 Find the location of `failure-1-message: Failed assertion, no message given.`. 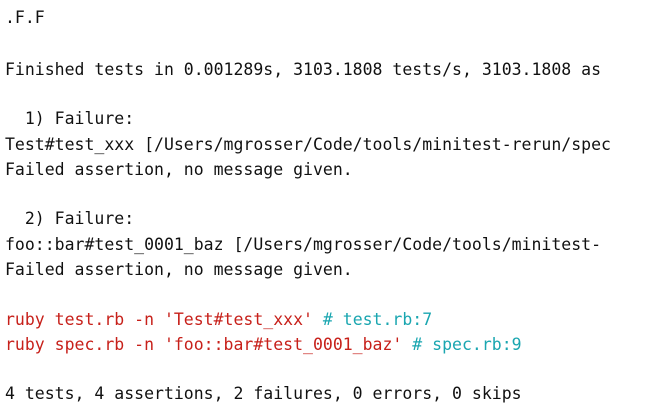

failure-1-message: Failed assertion, no message given. is located at coordinates (179, 169).